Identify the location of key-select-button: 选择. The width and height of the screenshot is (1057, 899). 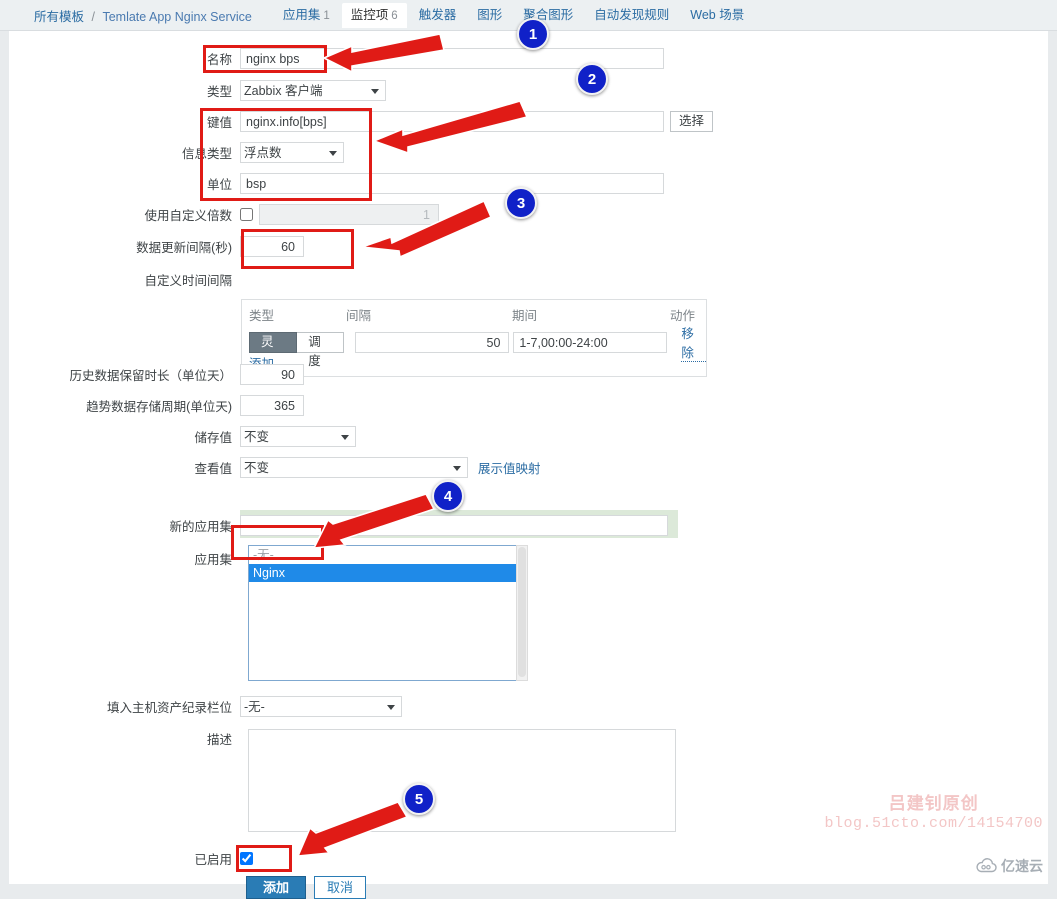
(692, 121).